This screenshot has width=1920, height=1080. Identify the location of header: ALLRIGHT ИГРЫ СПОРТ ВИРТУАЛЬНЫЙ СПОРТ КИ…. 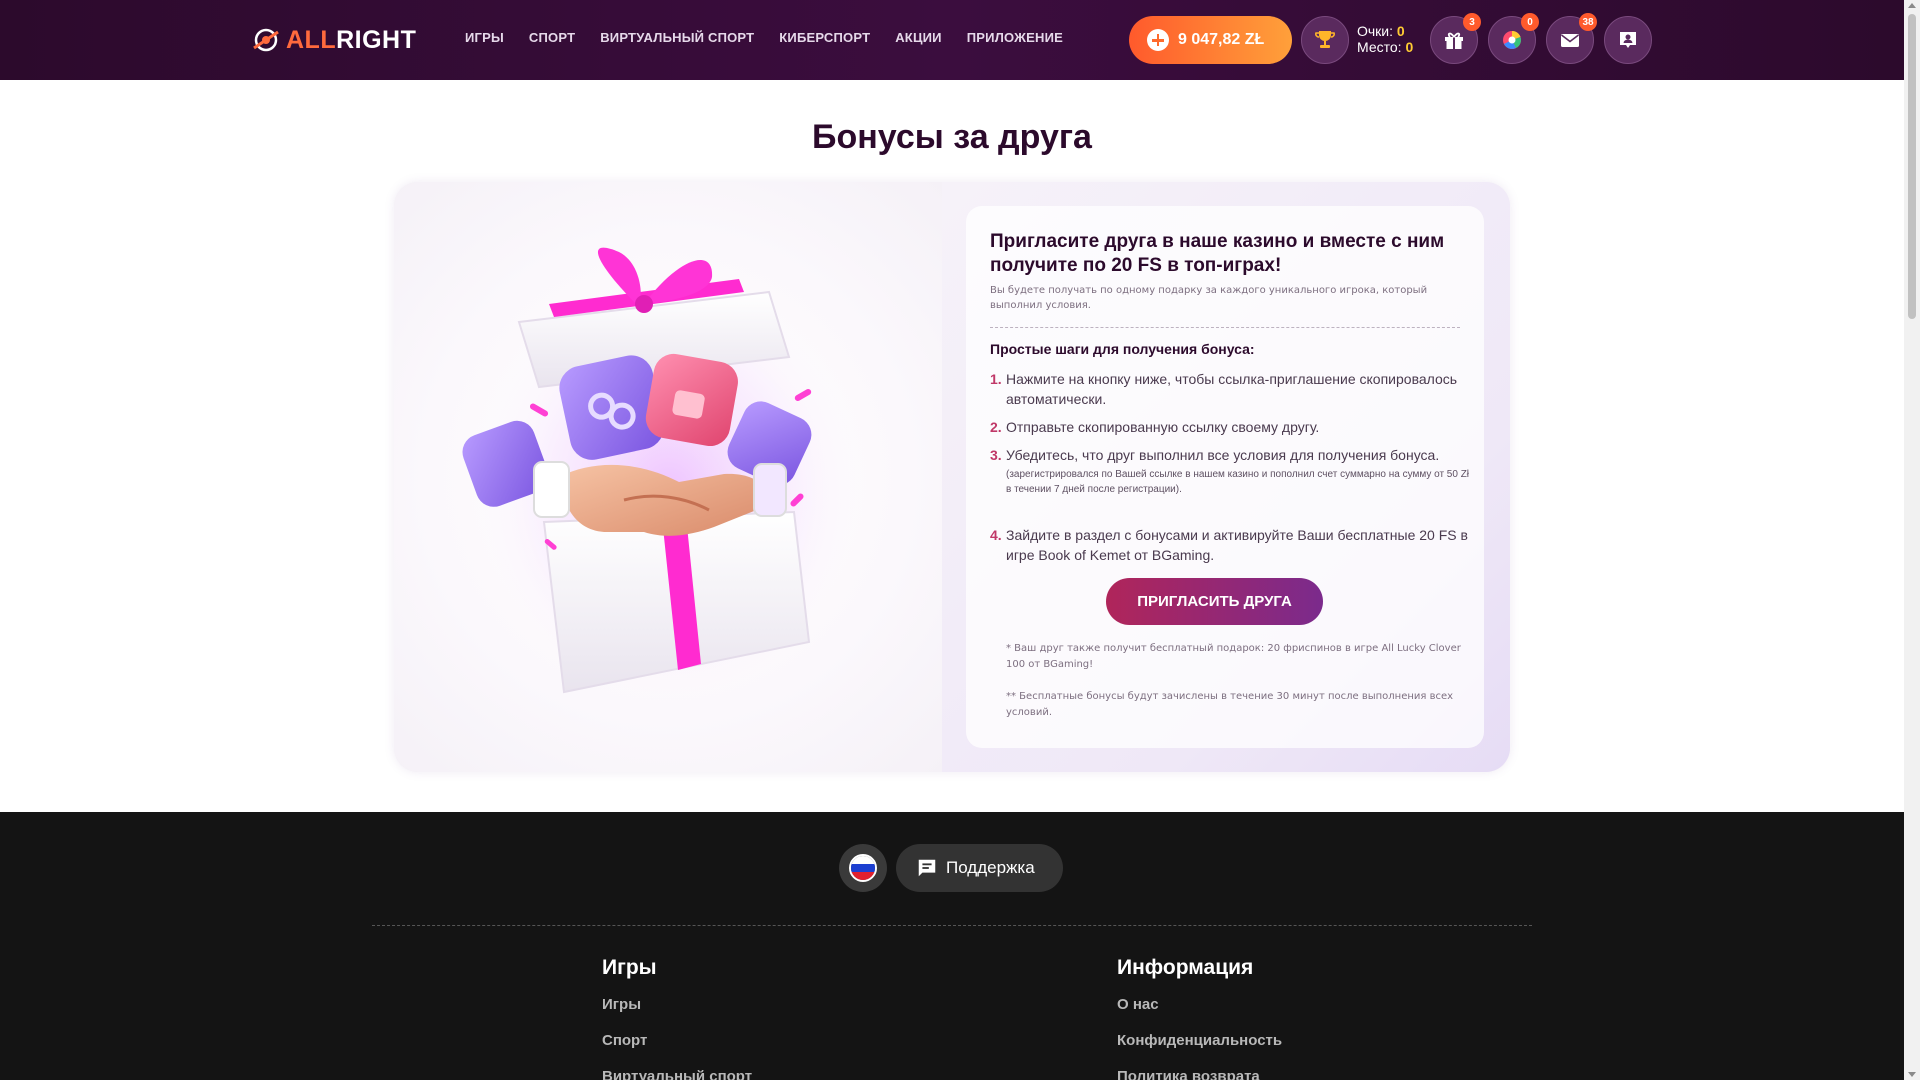
(952, 40).